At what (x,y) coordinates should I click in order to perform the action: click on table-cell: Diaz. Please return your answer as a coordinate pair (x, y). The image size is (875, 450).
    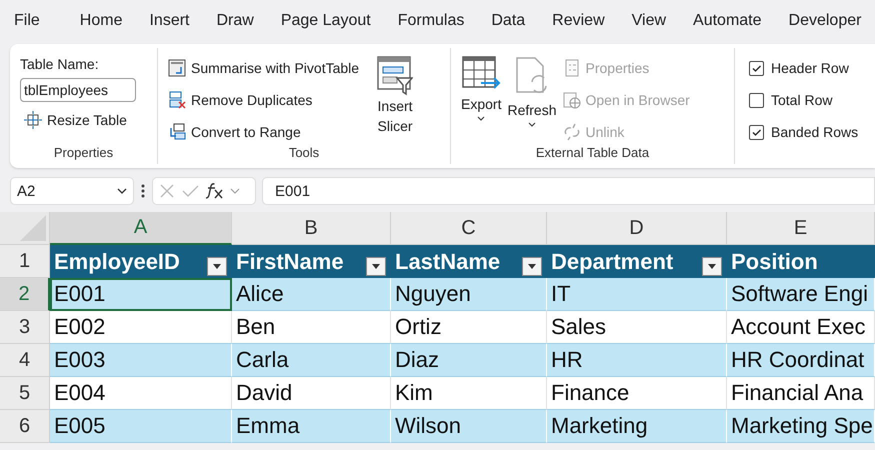
    Looking at the image, I should click on (469, 360).